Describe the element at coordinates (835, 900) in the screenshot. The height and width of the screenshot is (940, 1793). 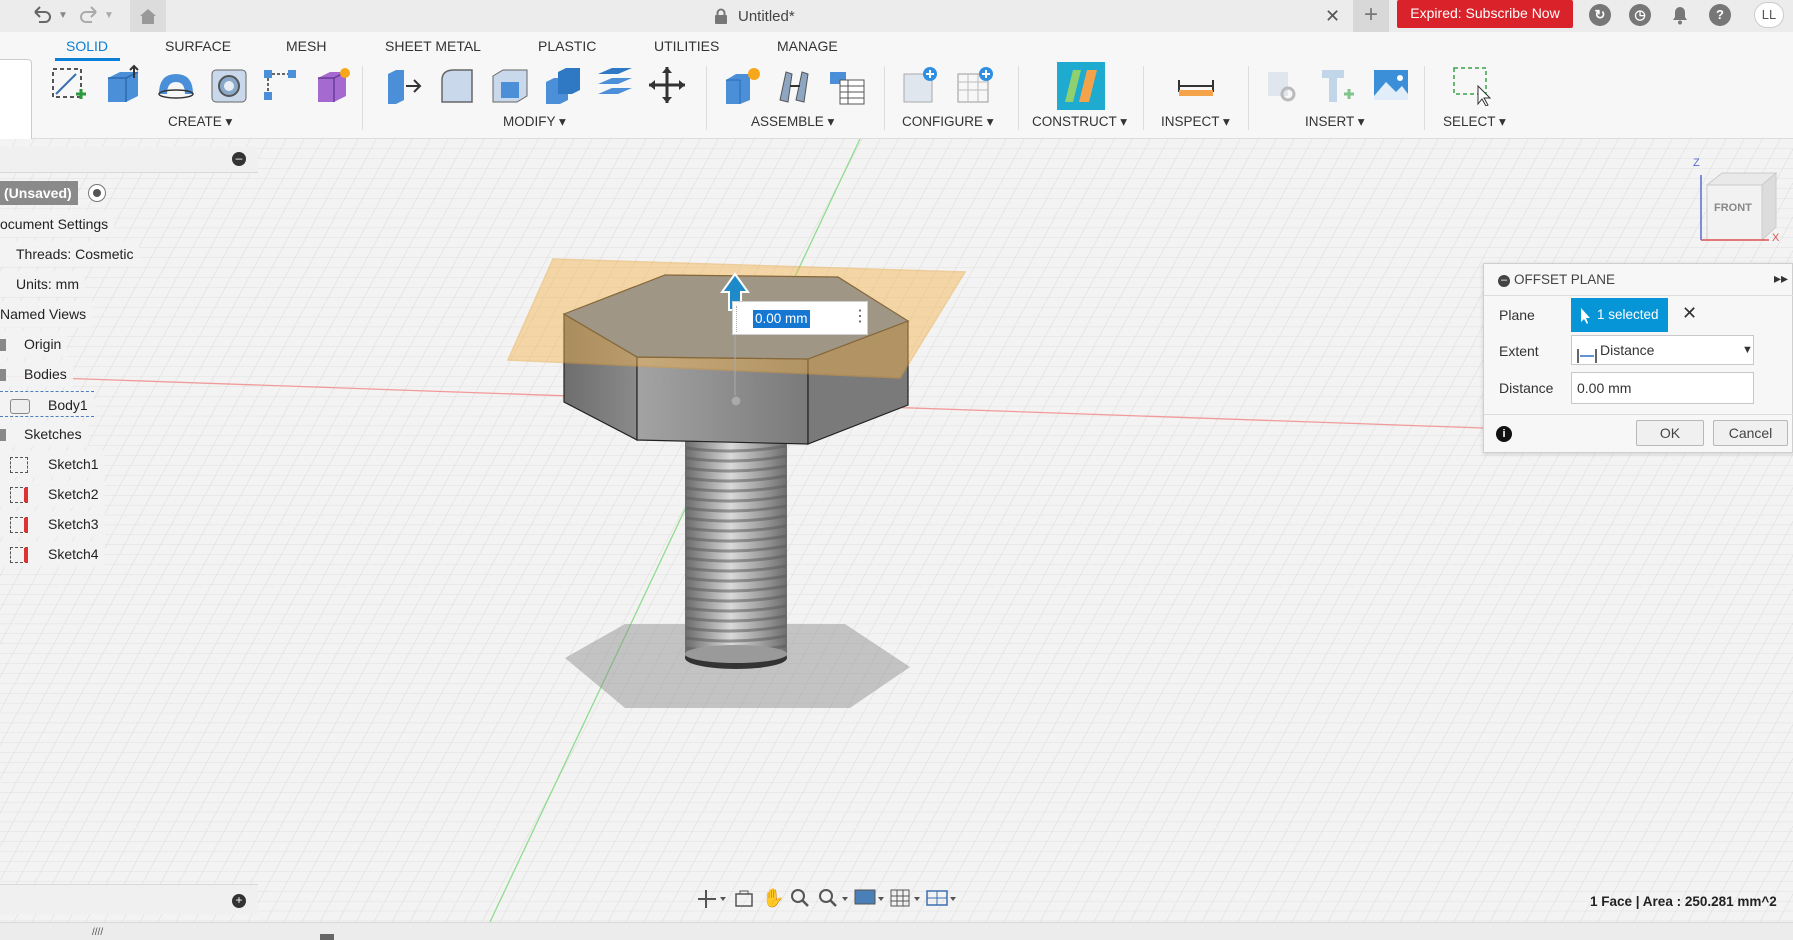
I see `zoom-window-icon` at that location.